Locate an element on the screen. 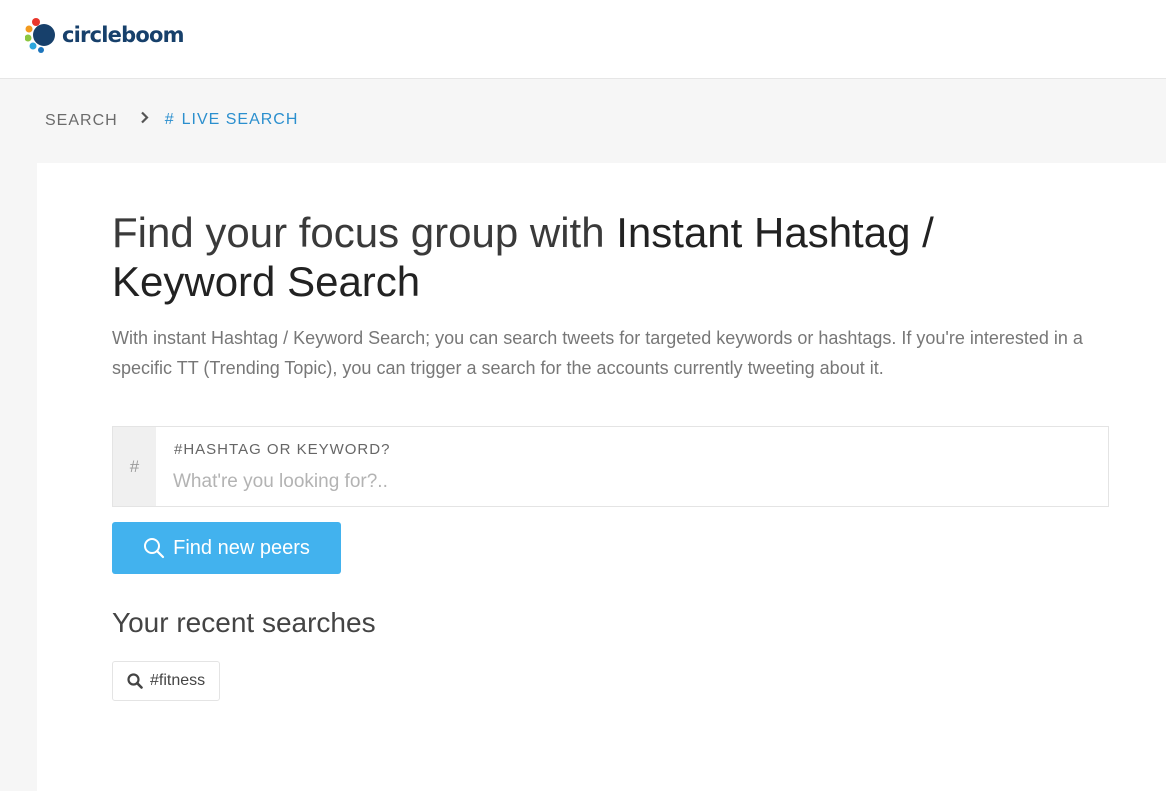 This screenshot has width=1166, height=791. breadcrumb-item-live-search: # LIVE SEARCH is located at coordinates (232, 120).